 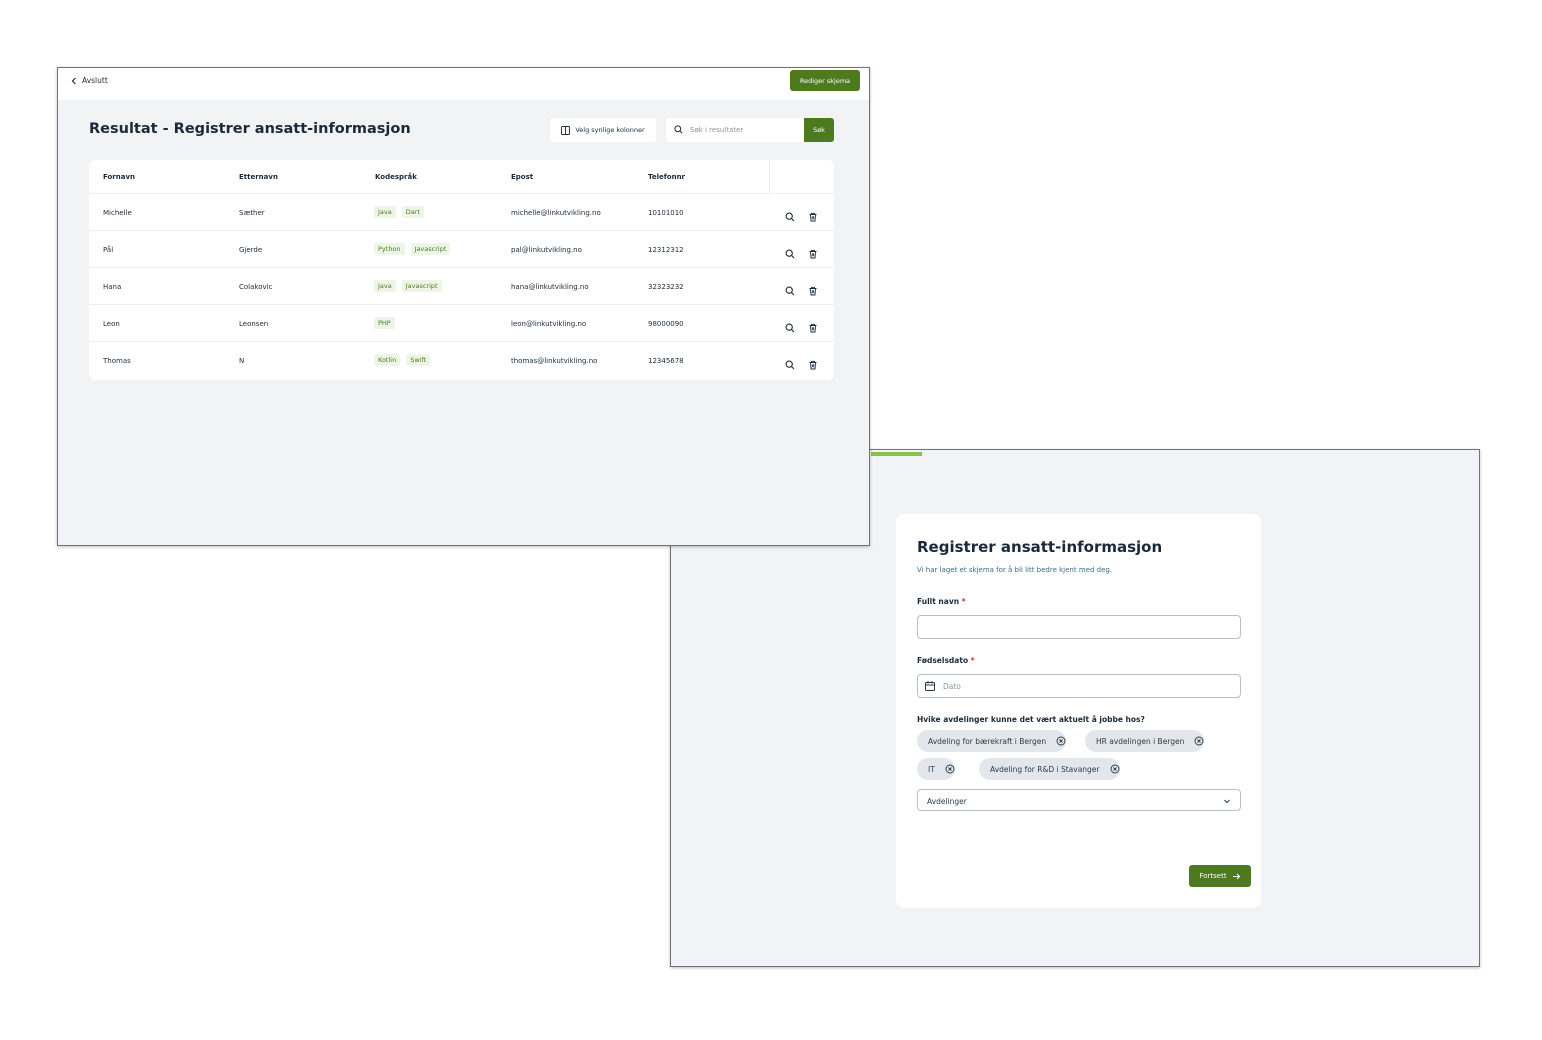 I want to click on cell-email: hana@linkutvikling.no, so click(x=550, y=287).